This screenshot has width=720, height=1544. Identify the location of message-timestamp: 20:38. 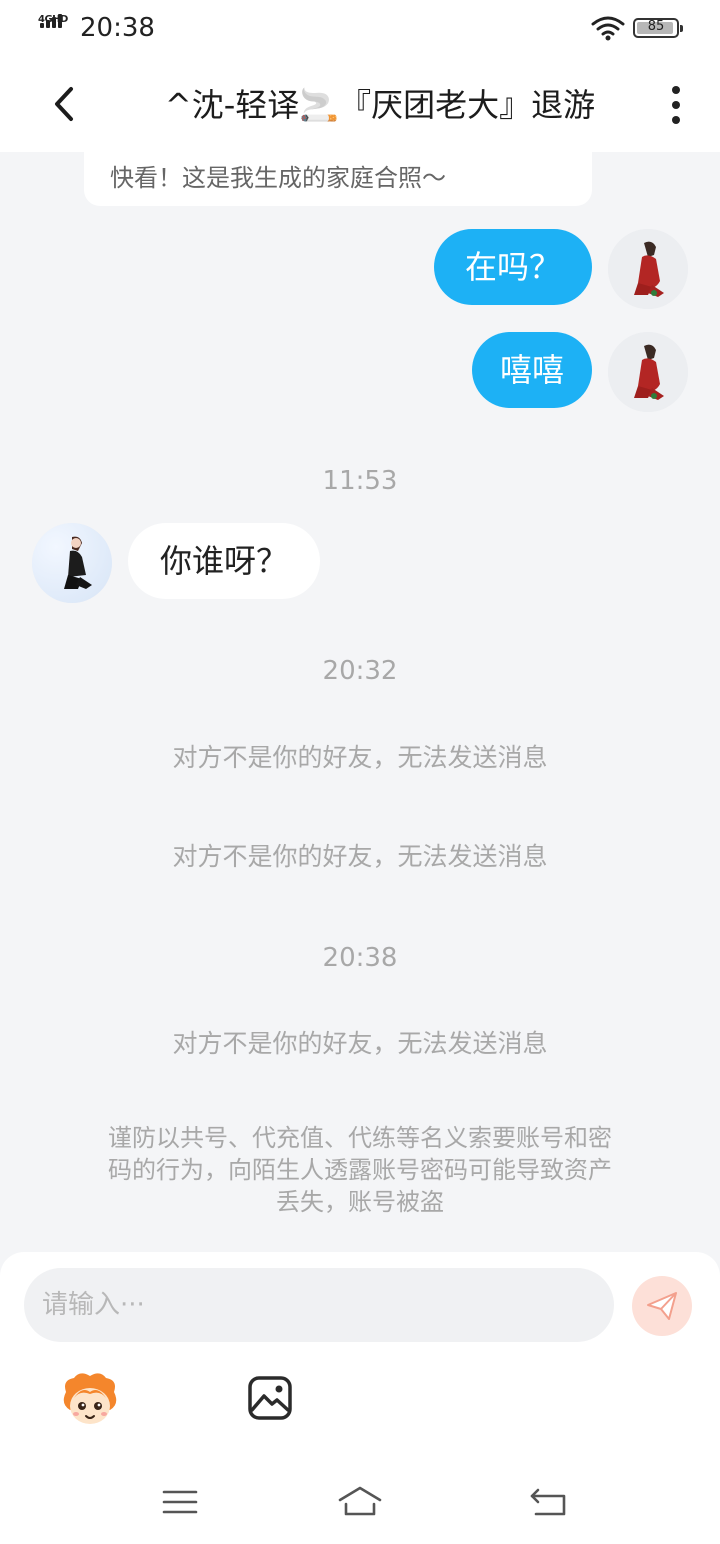
(360, 958).